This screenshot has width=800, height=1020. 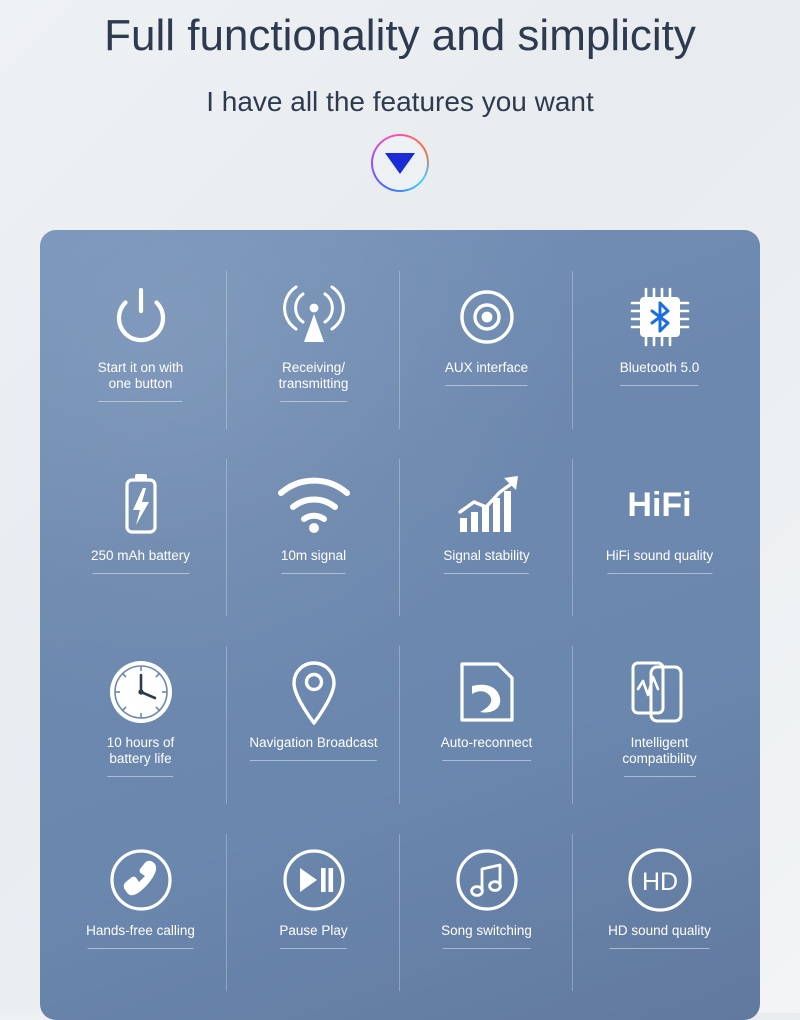 I want to click on chevron-down-badge, so click(x=400, y=163).